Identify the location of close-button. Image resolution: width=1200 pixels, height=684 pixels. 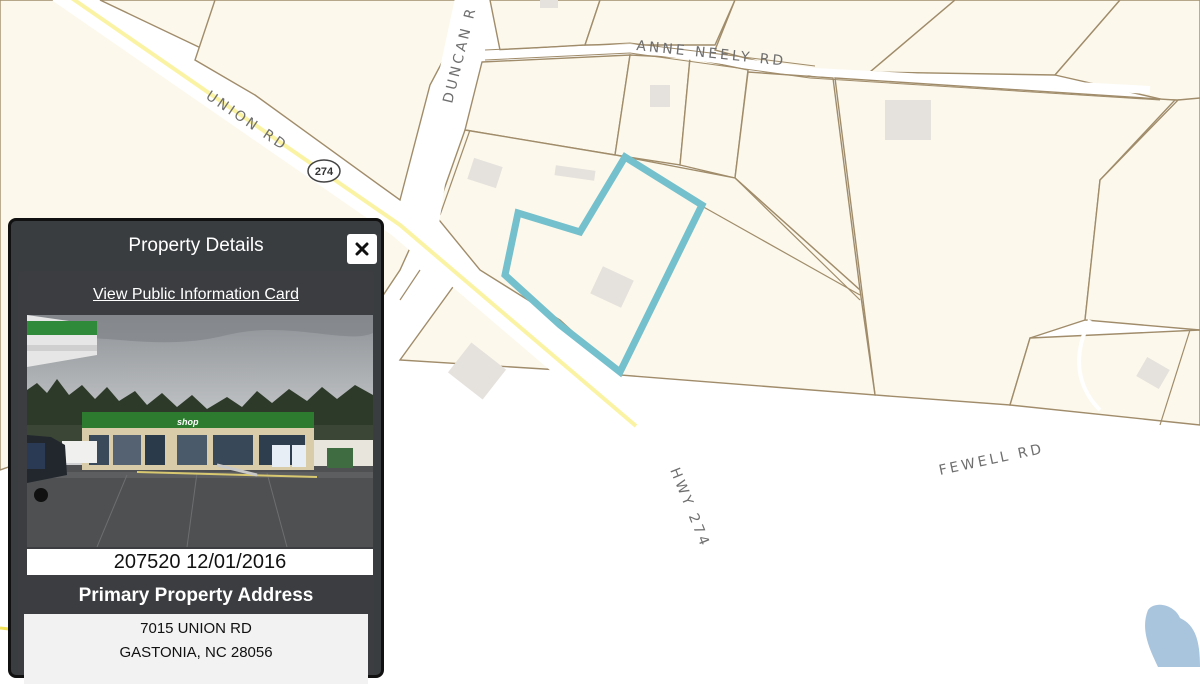
(362, 249).